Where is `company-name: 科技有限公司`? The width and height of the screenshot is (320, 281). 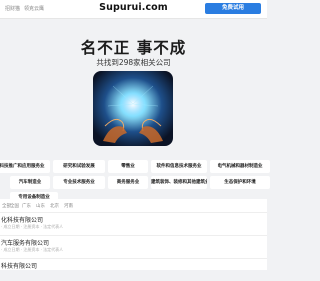
company-name: 科技有限公司 is located at coordinates (19, 265).